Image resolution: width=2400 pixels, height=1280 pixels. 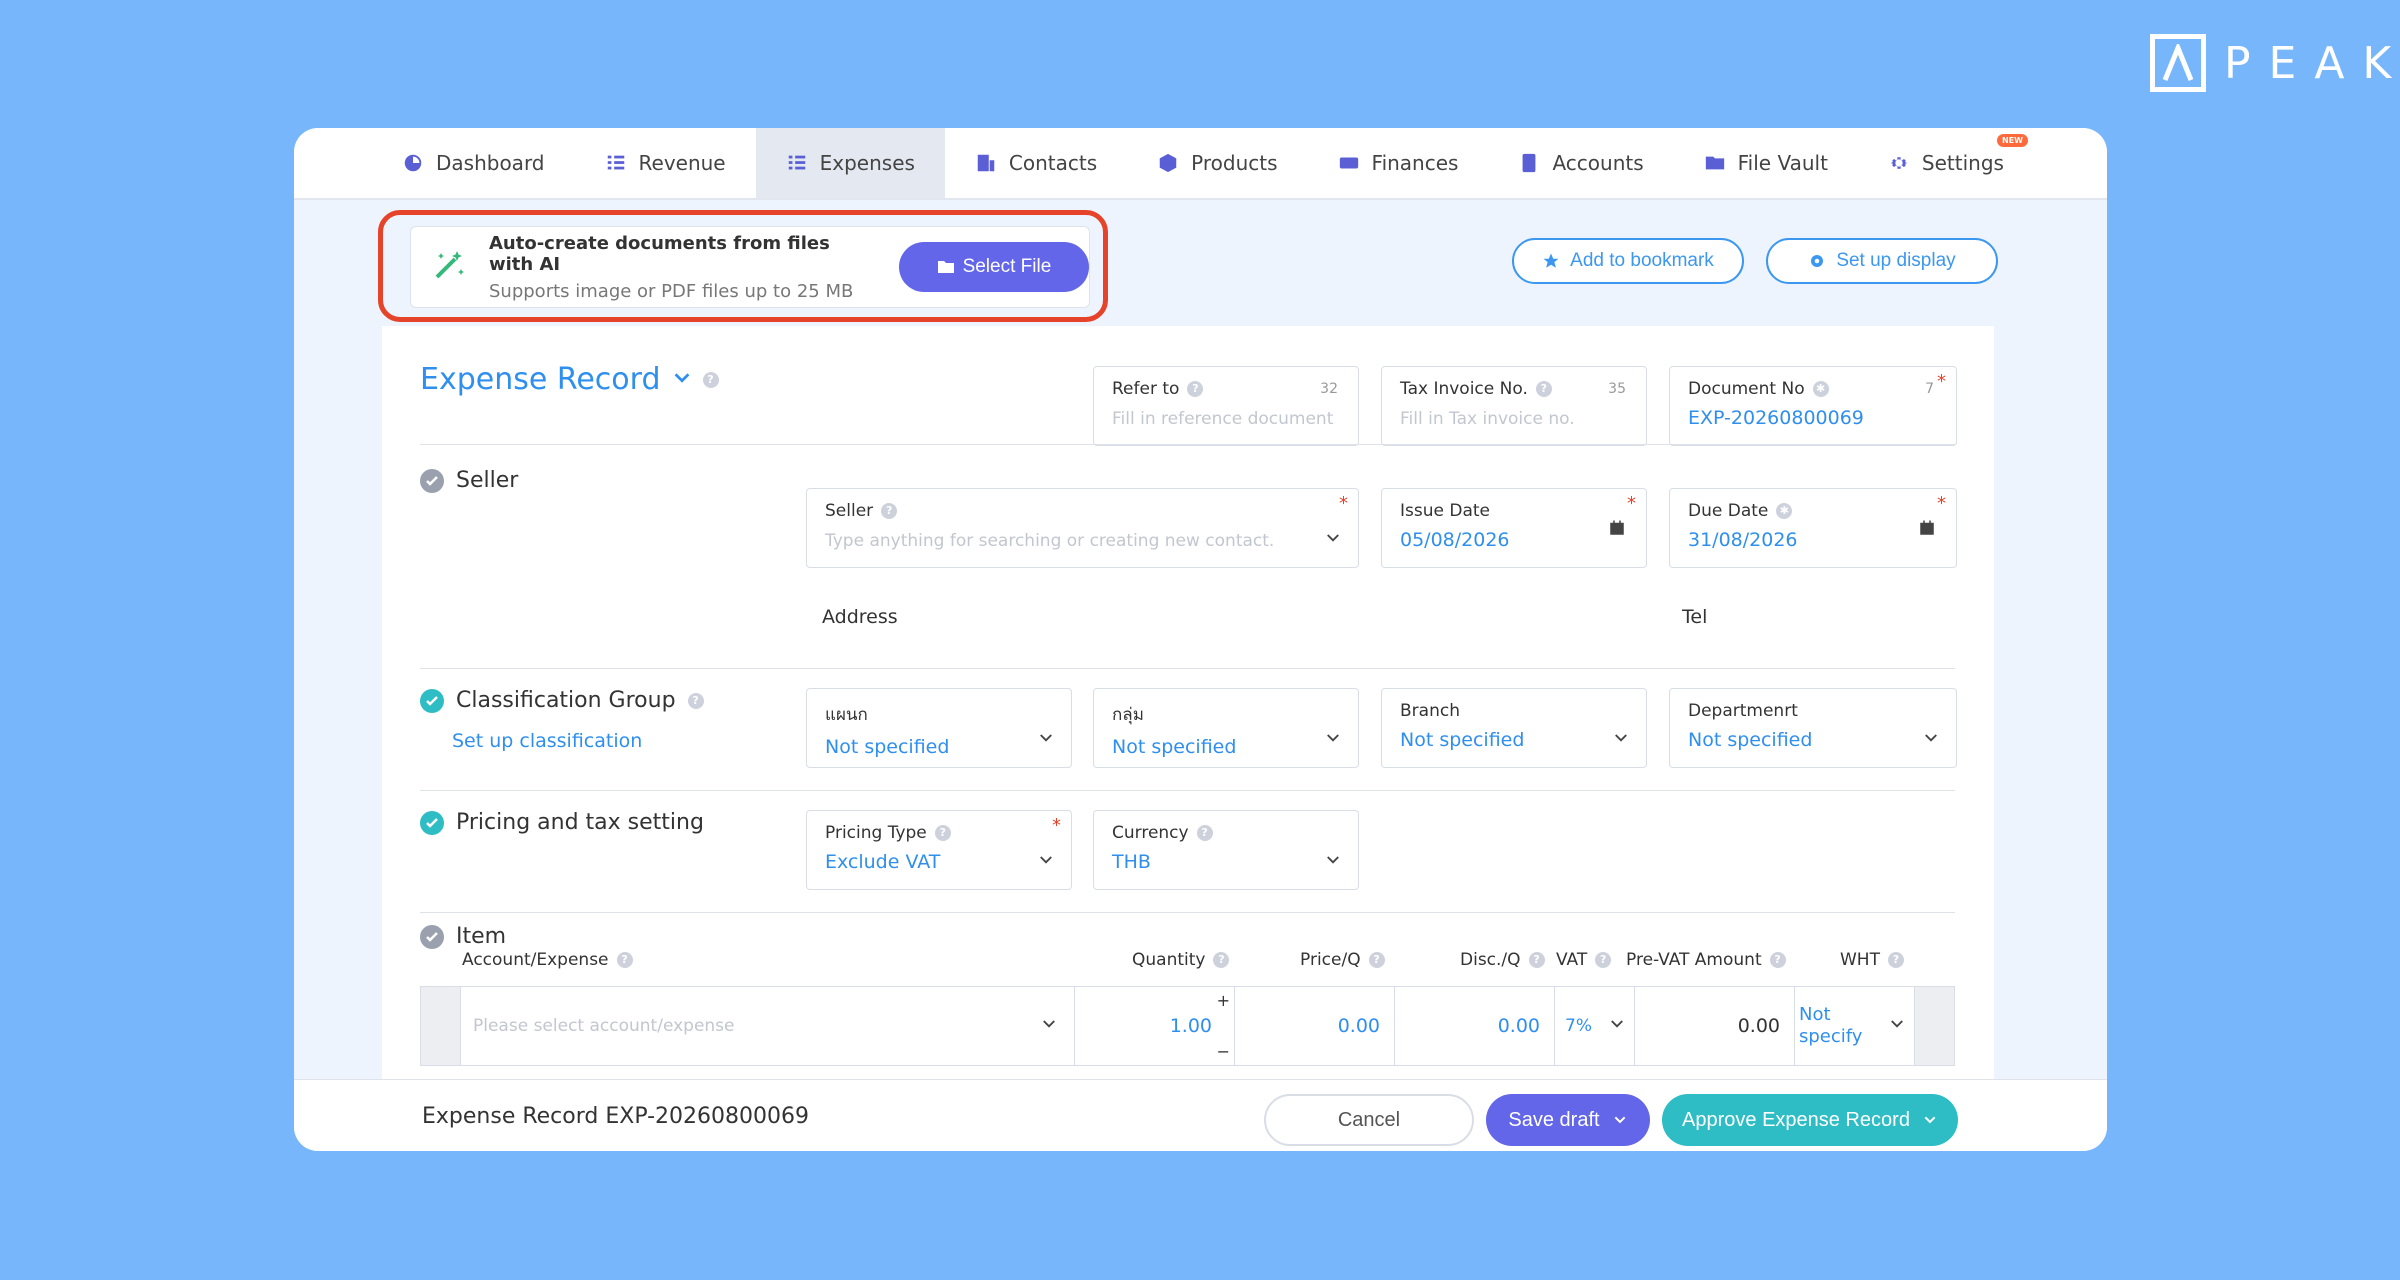 What do you see at coordinates (659, 253) in the screenshot?
I see `ai-upload-title: Auto-create documents from files with AI` at bounding box center [659, 253].